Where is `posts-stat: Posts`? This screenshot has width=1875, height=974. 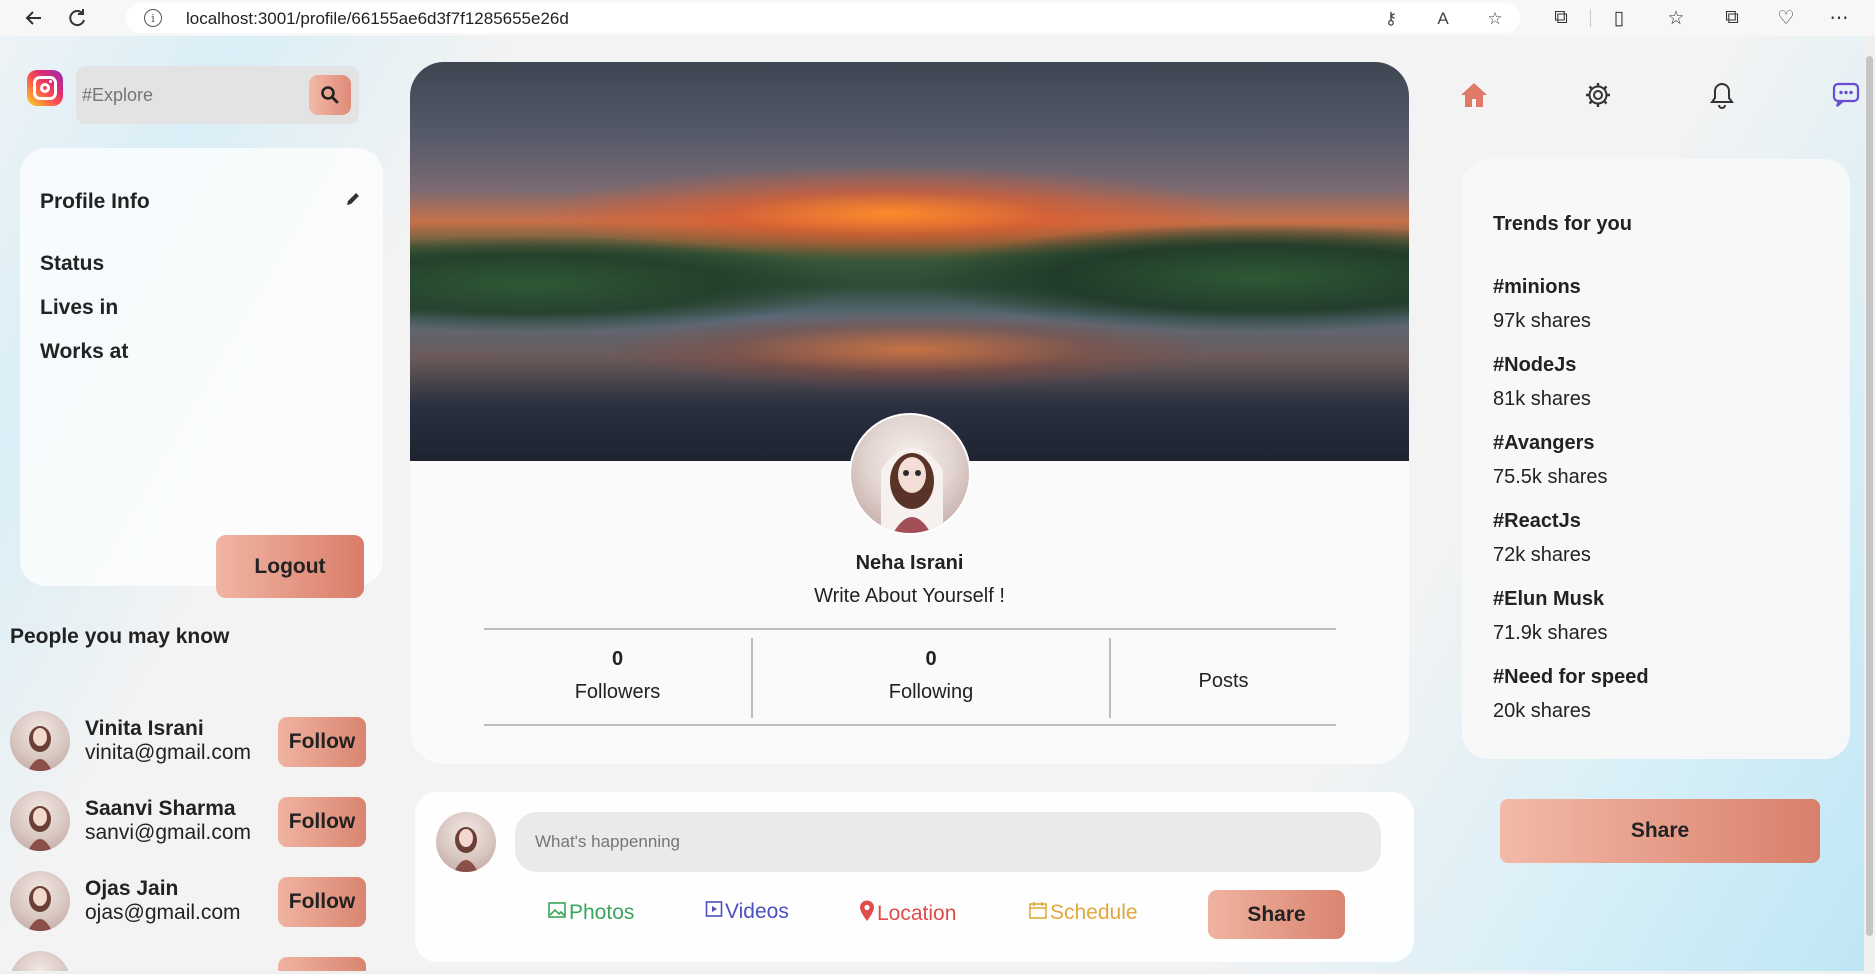
posts-stat: Posts is located at coordinates (1223, 681).